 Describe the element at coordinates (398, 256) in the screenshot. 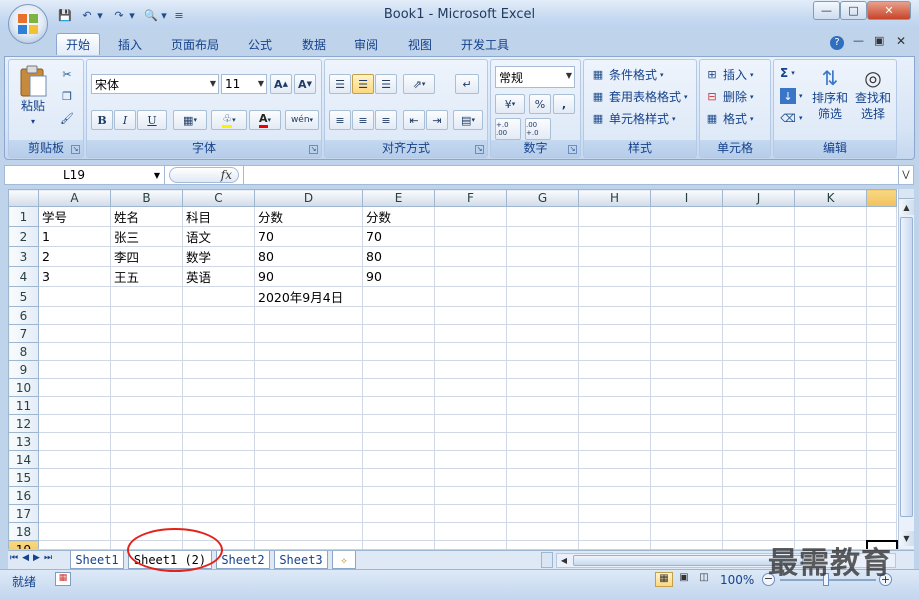

I see `cell: 80` at that location.